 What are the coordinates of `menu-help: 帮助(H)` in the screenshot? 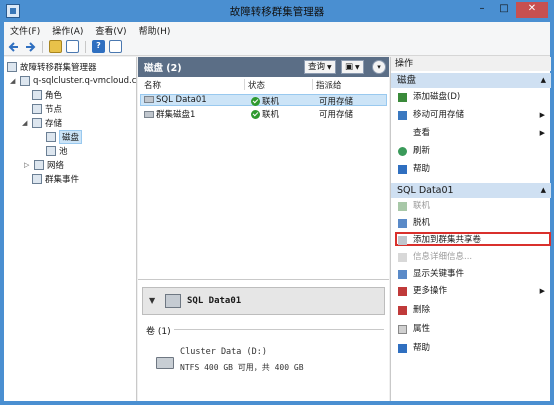 It's located at (155, 30).